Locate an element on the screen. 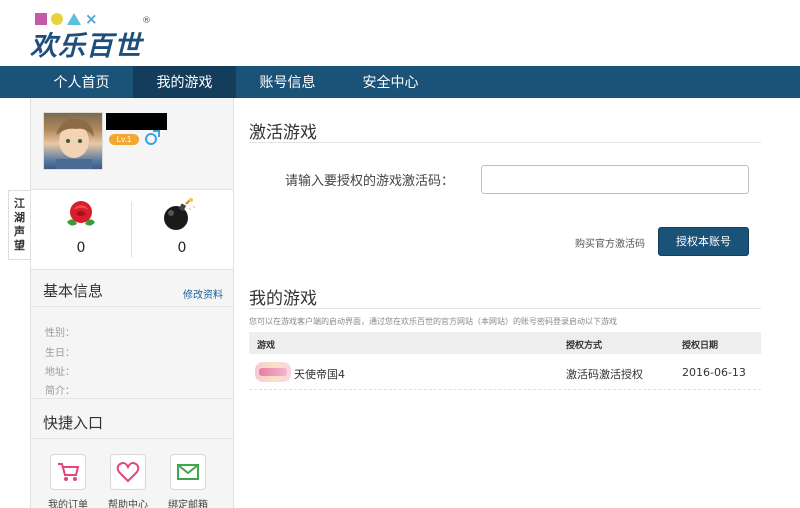 This screenshot has height=508, width=800. side-tab-char: 声 is located at coordinates (19, 232).